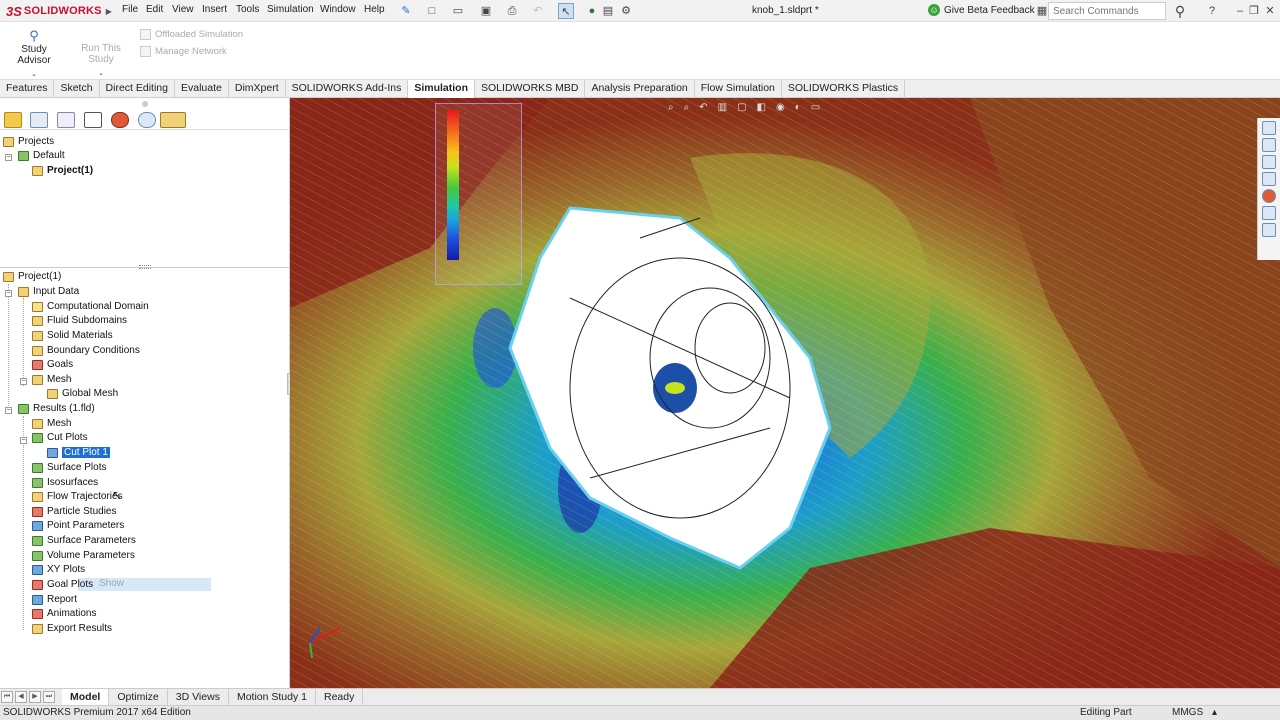 The image size is (1280, 720). Describe the element at coordinates (442, 89) in the screenshot. I see `tab-simulation: Simulation` at that location.